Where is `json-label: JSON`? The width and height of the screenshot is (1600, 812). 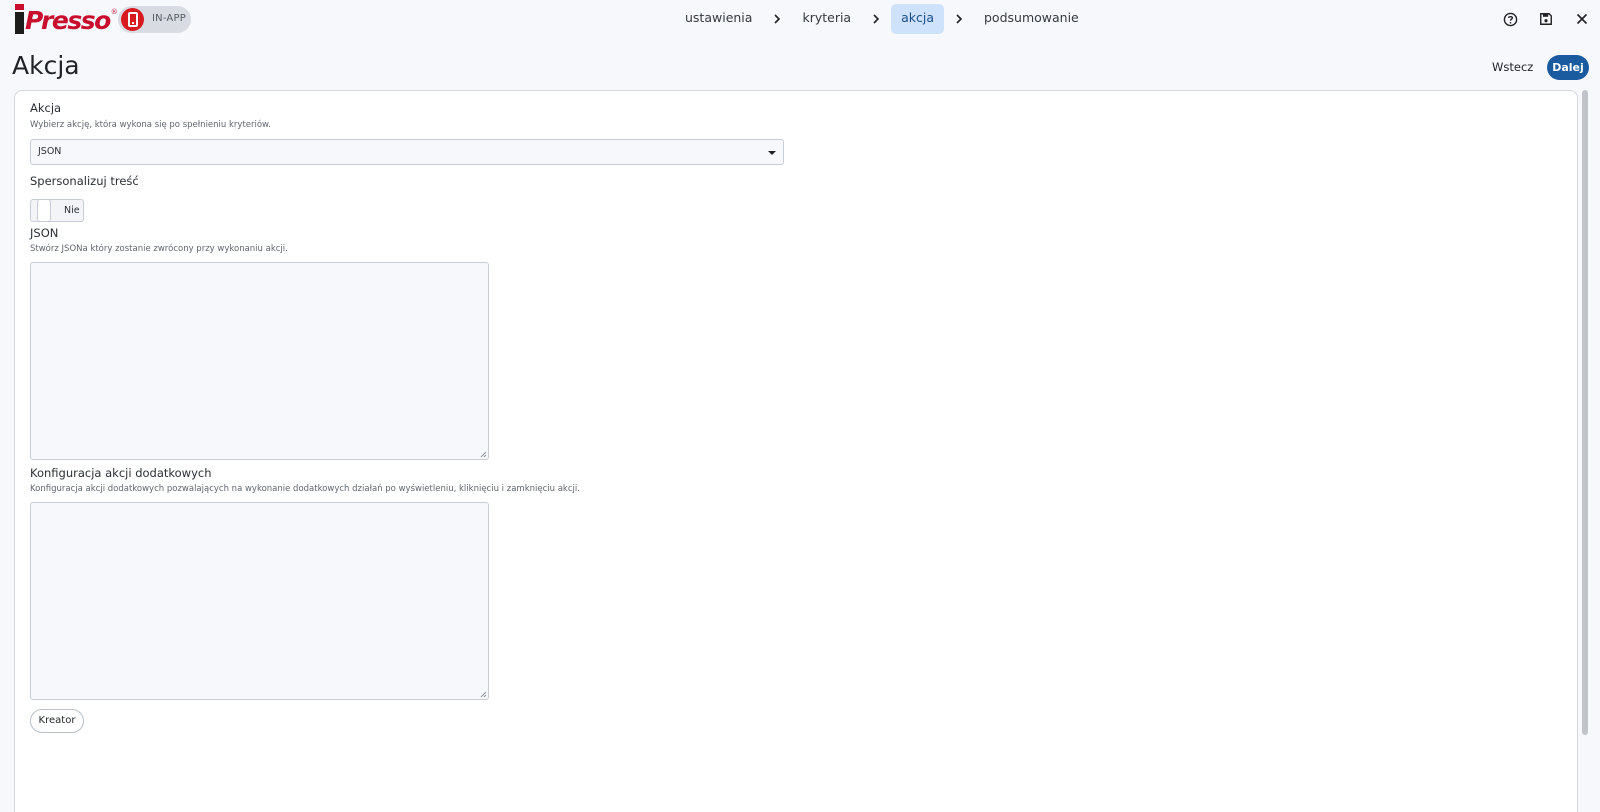
json-label: JSON is located at coordinates (44, 233).